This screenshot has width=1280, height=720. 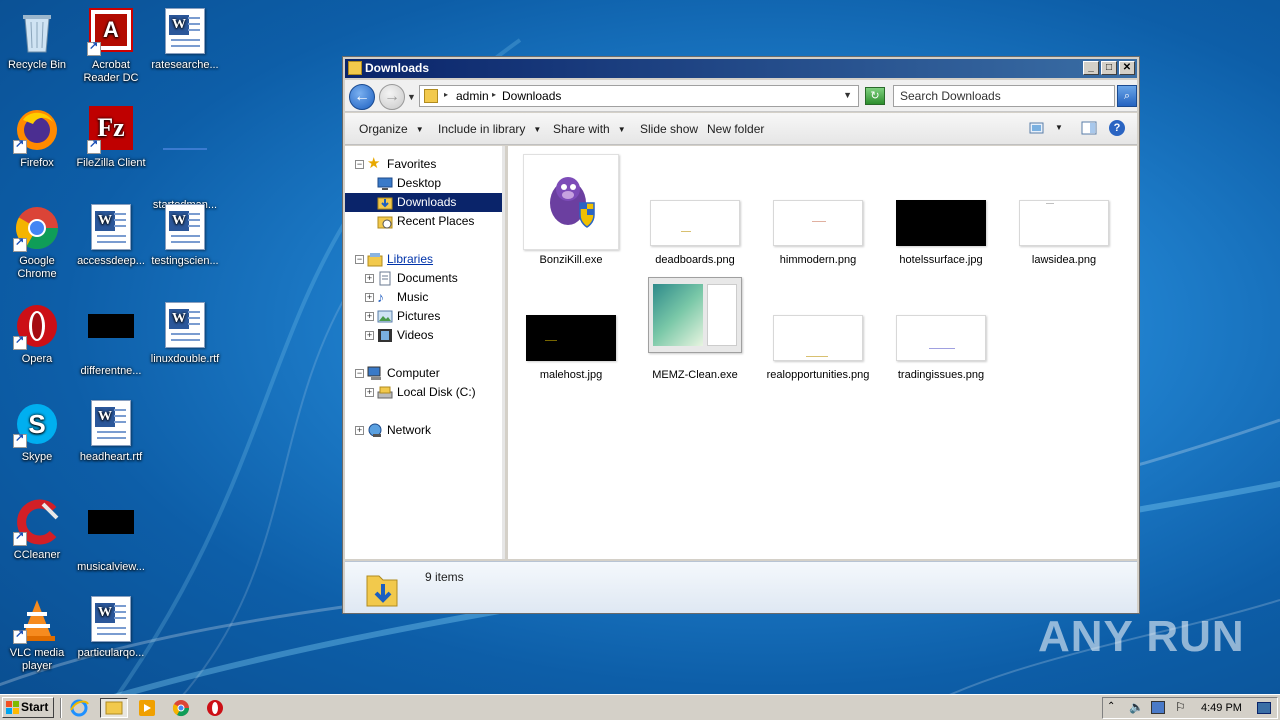 I want to click on desktop-icon-chrome: Google Chrome, so click(x=37, y=242).